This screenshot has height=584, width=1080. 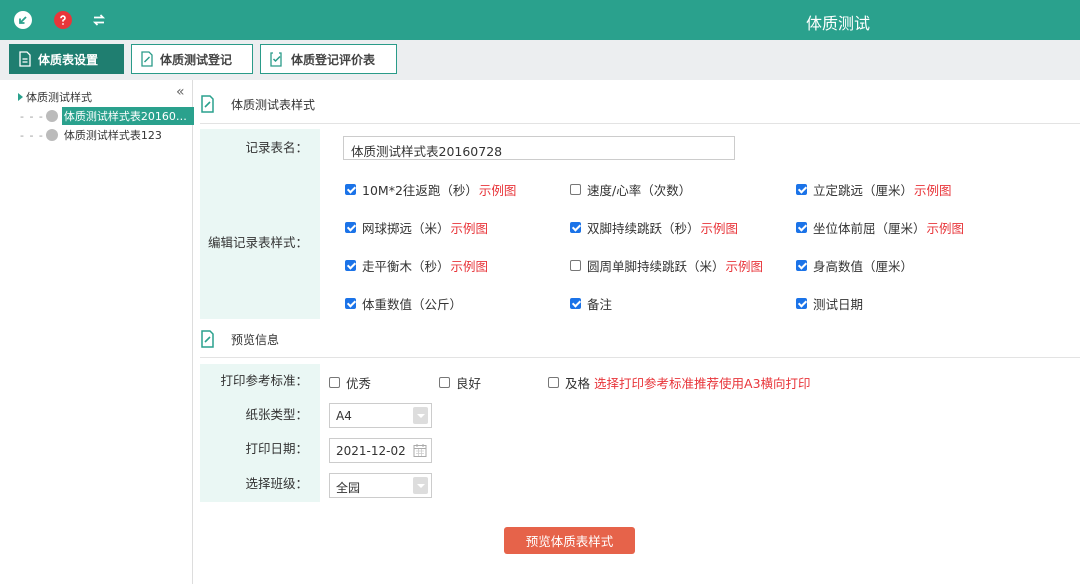 I want to click on tab-label: 体质表设置, so click(x=68, y=59).